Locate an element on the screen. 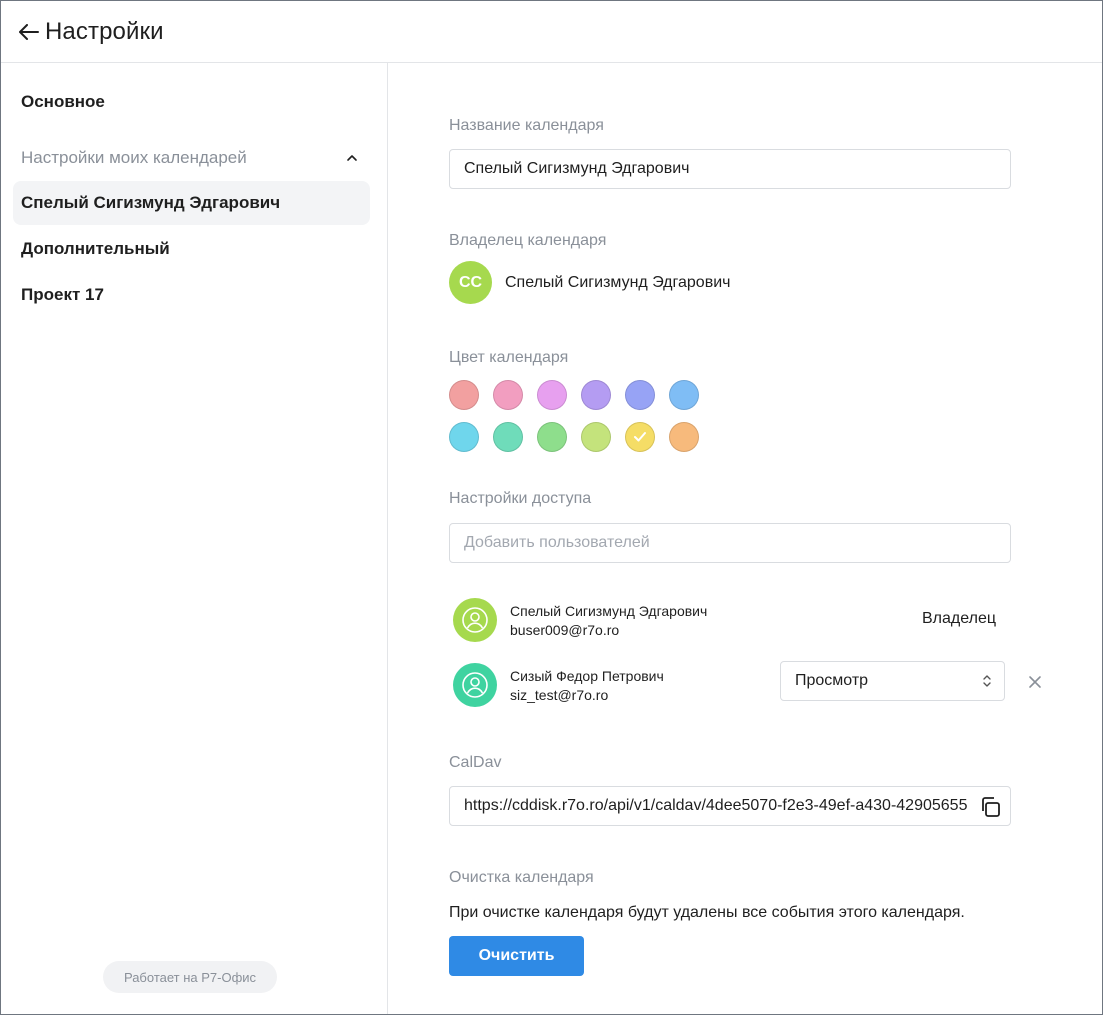 This screenshot has width=1103, height=1015. calendar-color-label: Цвет календаря is located at coordinates (509, 357).